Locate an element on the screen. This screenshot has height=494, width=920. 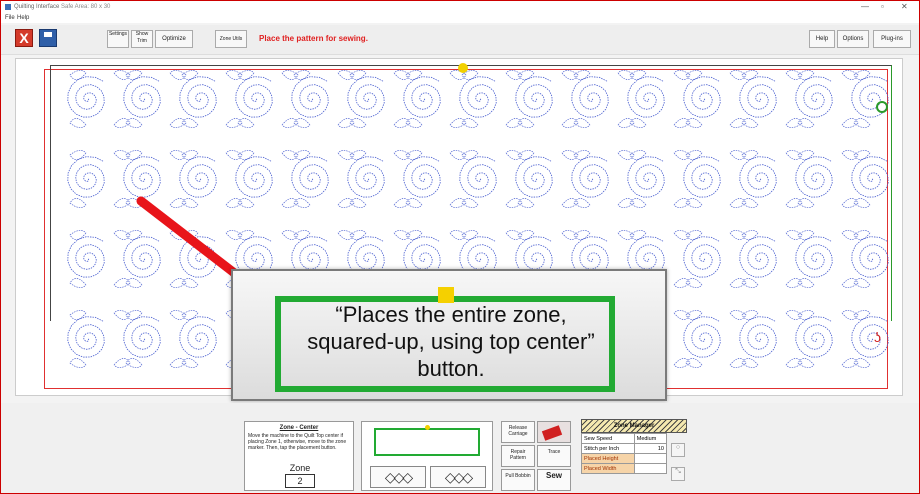
menu-help: Help is located at coordinates (23, 18).